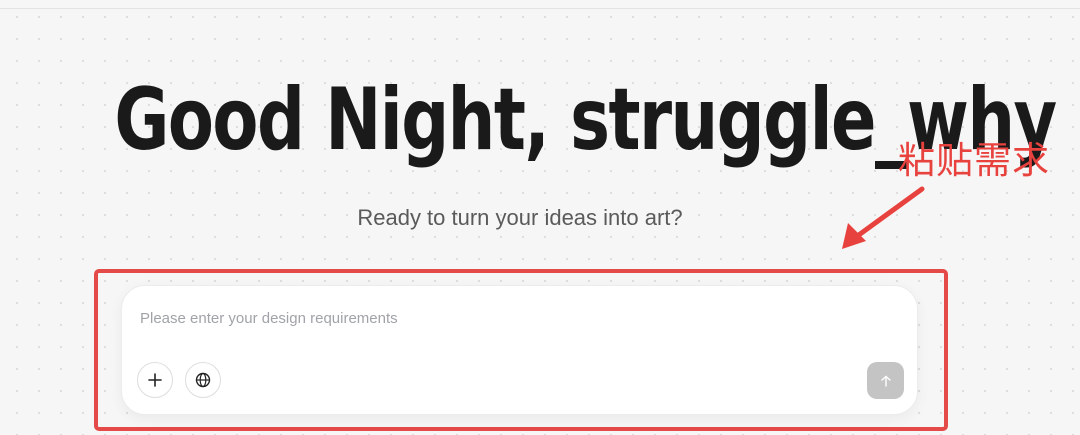 This screenshot has height=435, width=1080. Describe the element at coordinates (540, 8) in the screenshot. I see `top-divider` at that location.